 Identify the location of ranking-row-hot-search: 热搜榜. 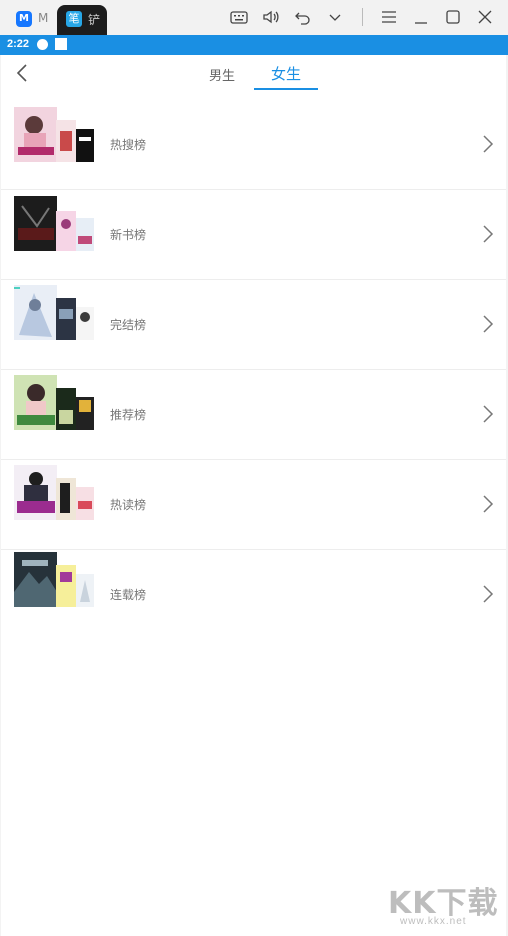
(253, 145).